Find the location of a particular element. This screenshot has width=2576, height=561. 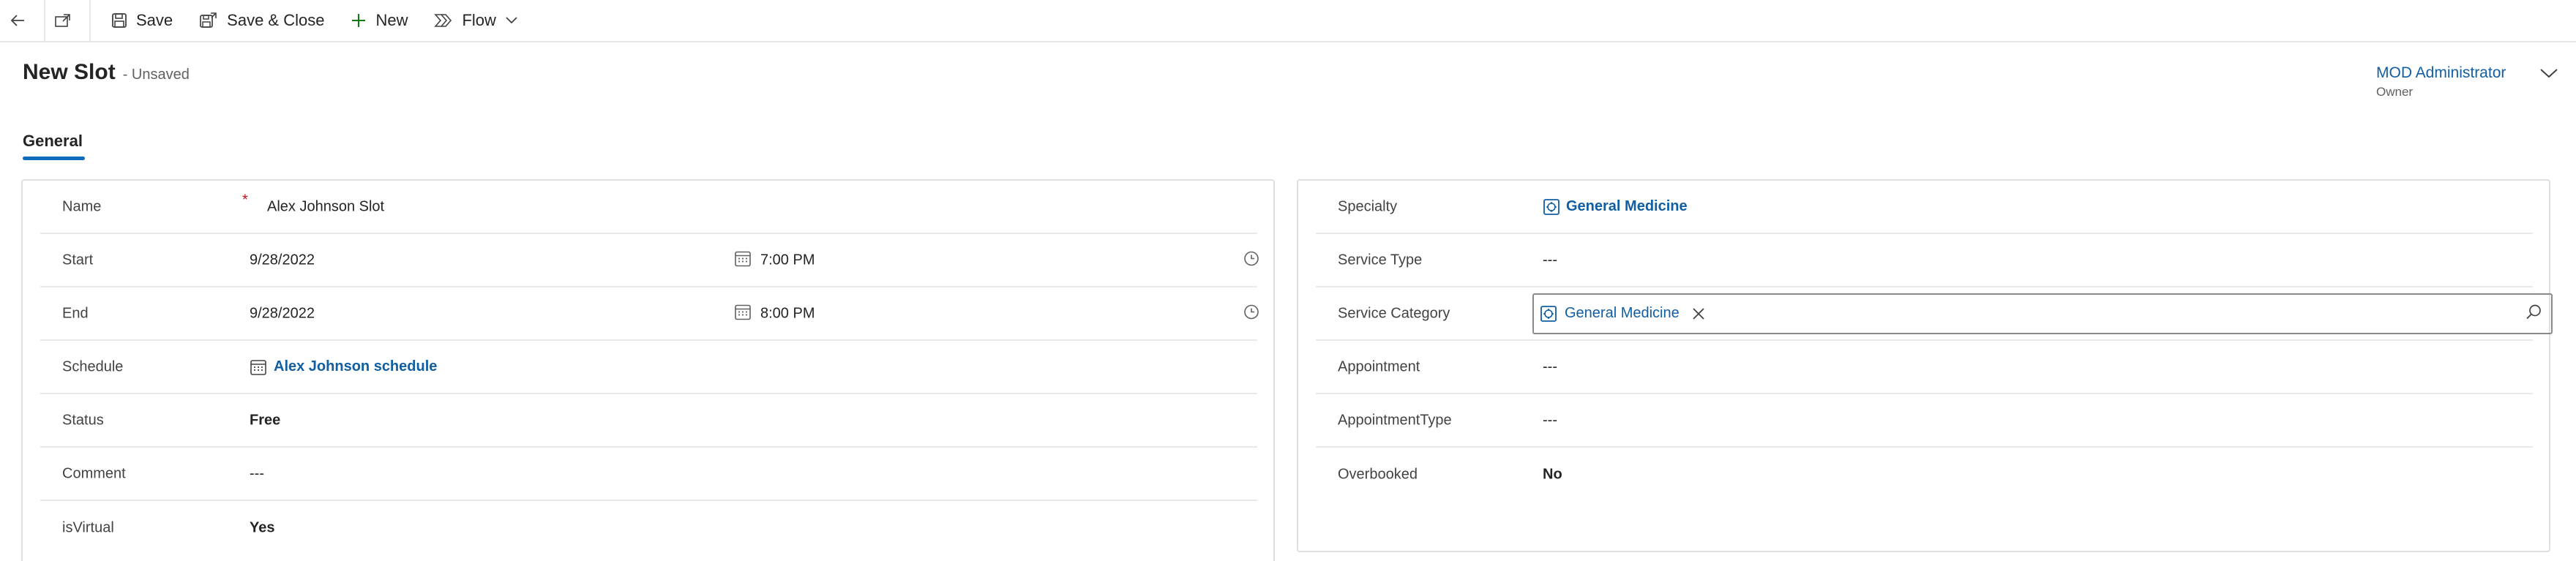

popout-icon is located at coordinates (62, 20).